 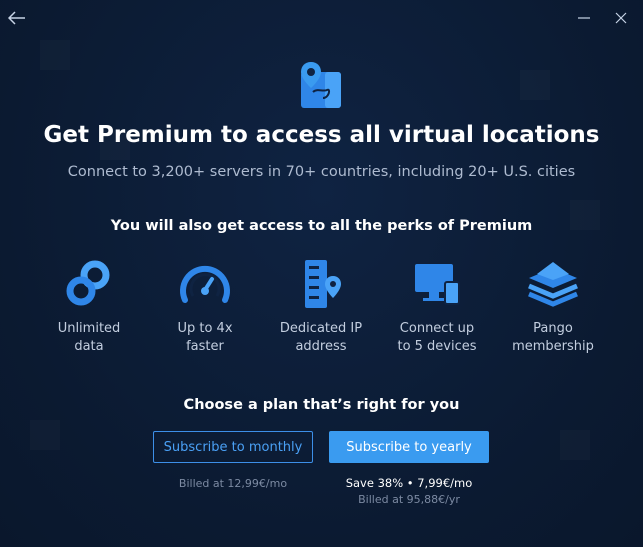 What do you see at coordinates (437, 284) in the screenshot?
I see `devices-icon` at bounding box center [437, 284].